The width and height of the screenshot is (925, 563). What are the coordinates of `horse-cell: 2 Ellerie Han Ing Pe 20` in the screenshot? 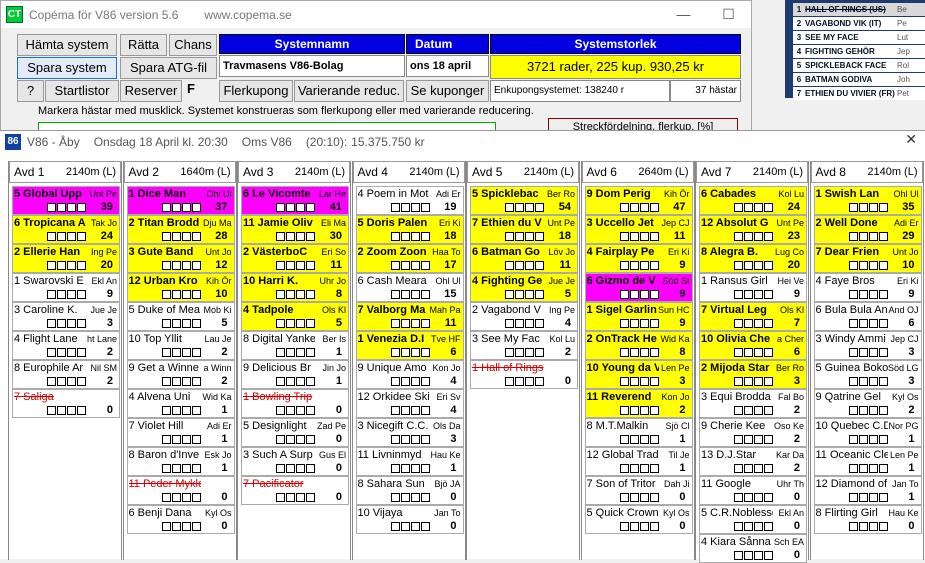 It's located at (66, 258).